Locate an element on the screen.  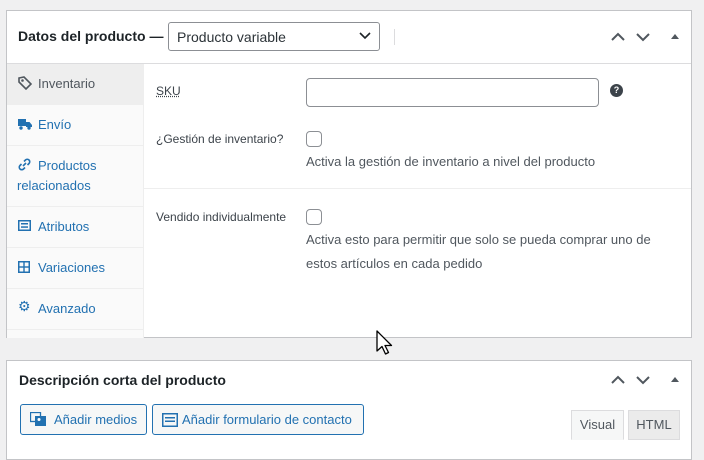
tab-atributos: Atributos is located at coordinates (75, 227).